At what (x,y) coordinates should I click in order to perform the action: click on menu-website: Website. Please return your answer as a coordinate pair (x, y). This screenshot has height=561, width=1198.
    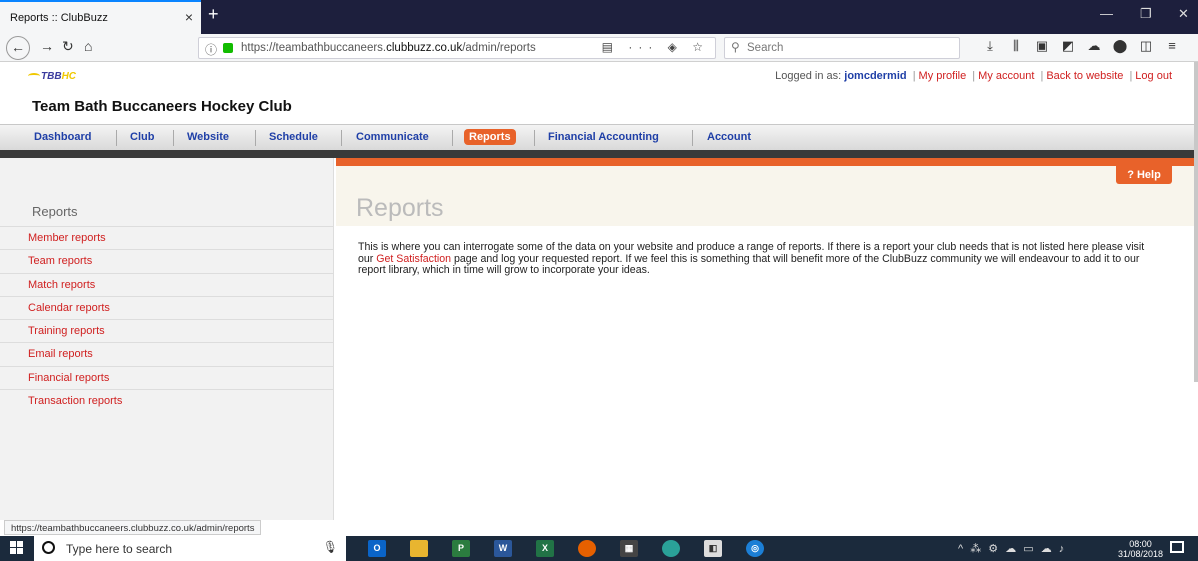
    Looking at the image, I should click on (208, 137).